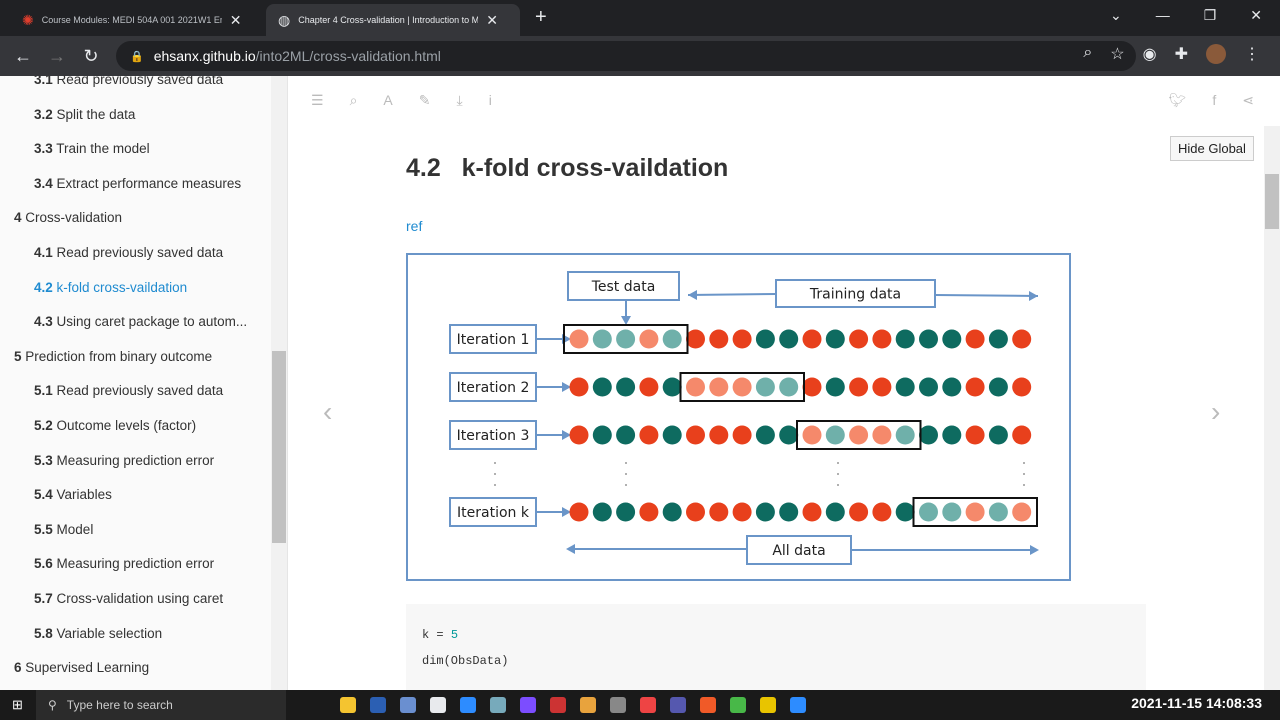 The image size is (1280, 720). Describe the element at coordinates (124, 563) in the screenshot. I see `sidebar-item: 5.6 Measuring prediction error` at that location.